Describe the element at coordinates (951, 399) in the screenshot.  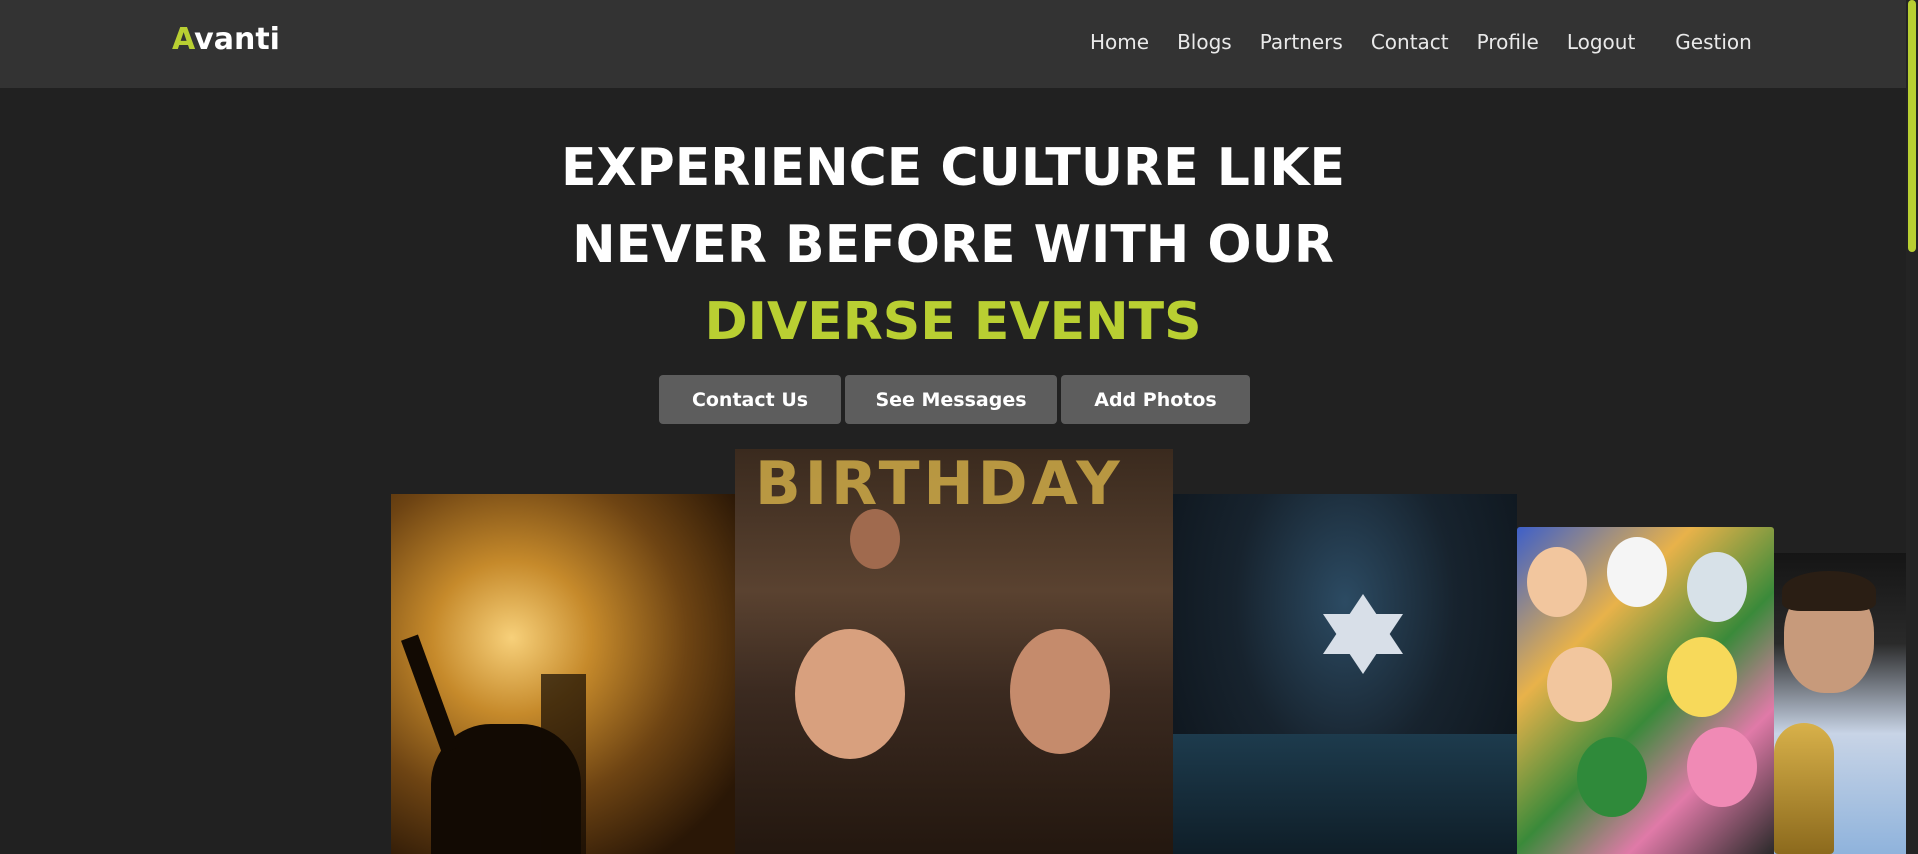
I see `see-messages-button: See Messages` at that location.